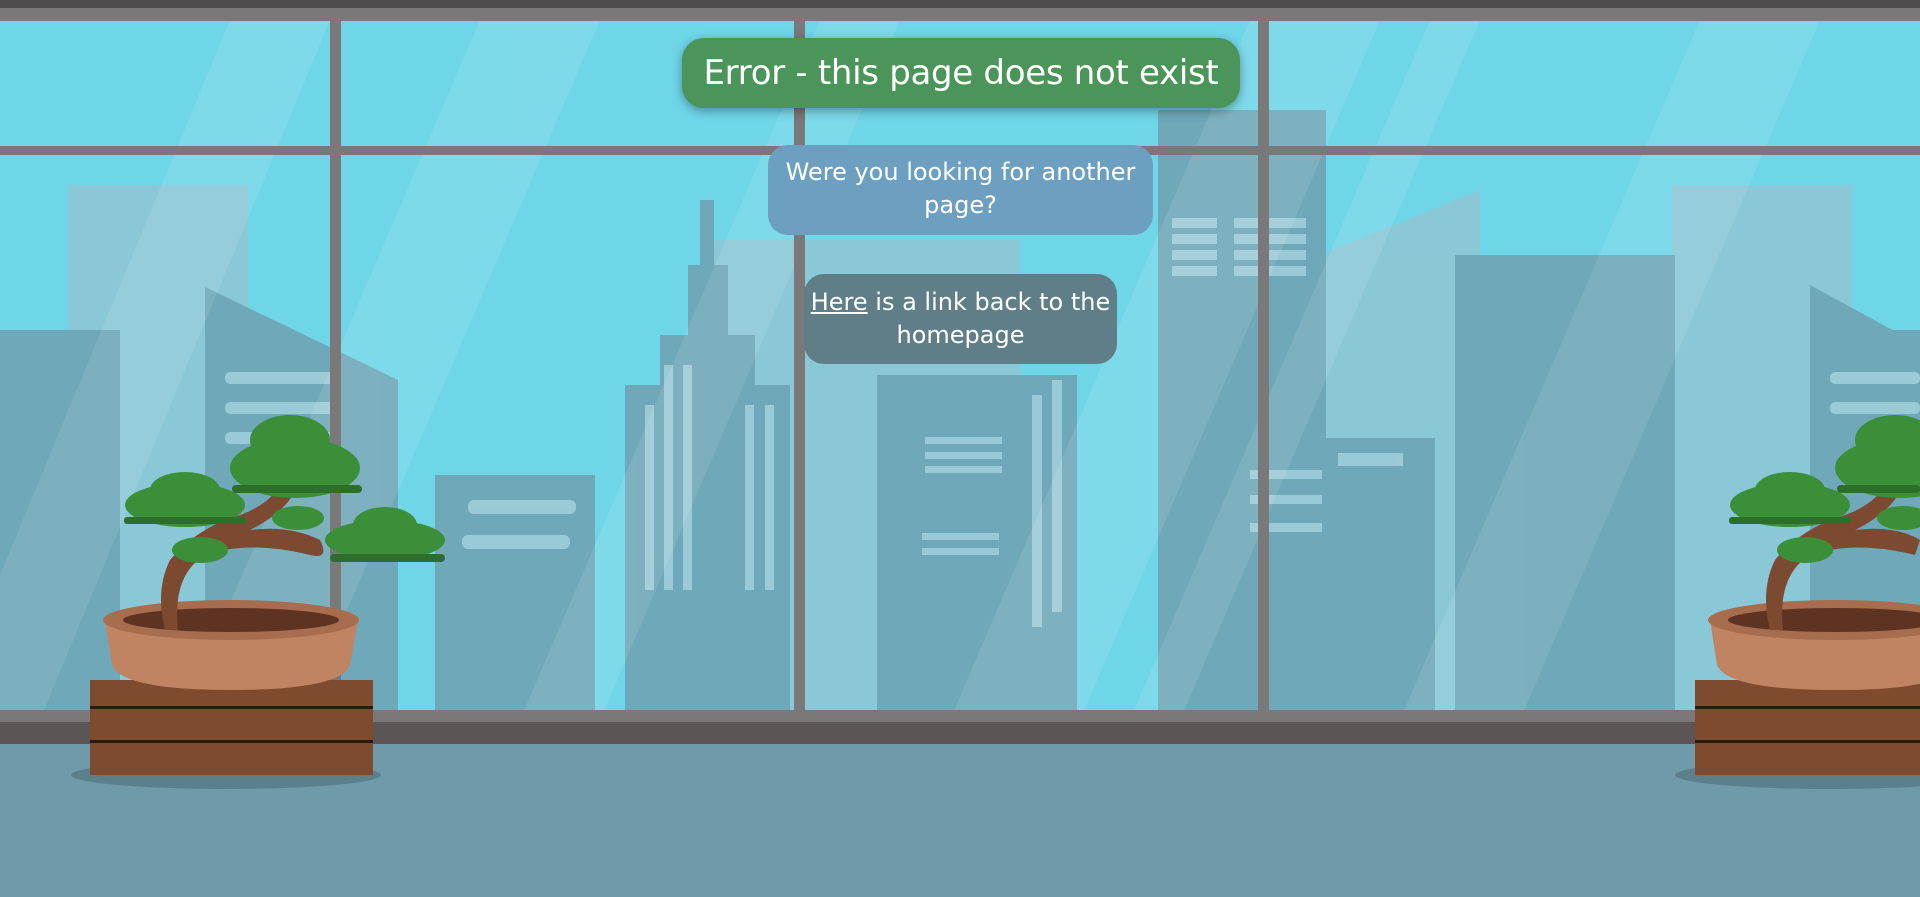 The height and width of the screenshot is (897, 1920). I want to click on question-bubble: Were you looking for another page?, so click(960, 190).